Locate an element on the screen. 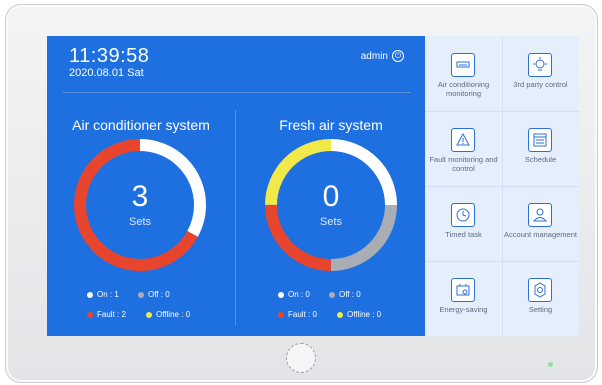 The image size is (602, 385). menu-fault-monitoring: Fault monitoring and control is located at coordinates (463, 148).